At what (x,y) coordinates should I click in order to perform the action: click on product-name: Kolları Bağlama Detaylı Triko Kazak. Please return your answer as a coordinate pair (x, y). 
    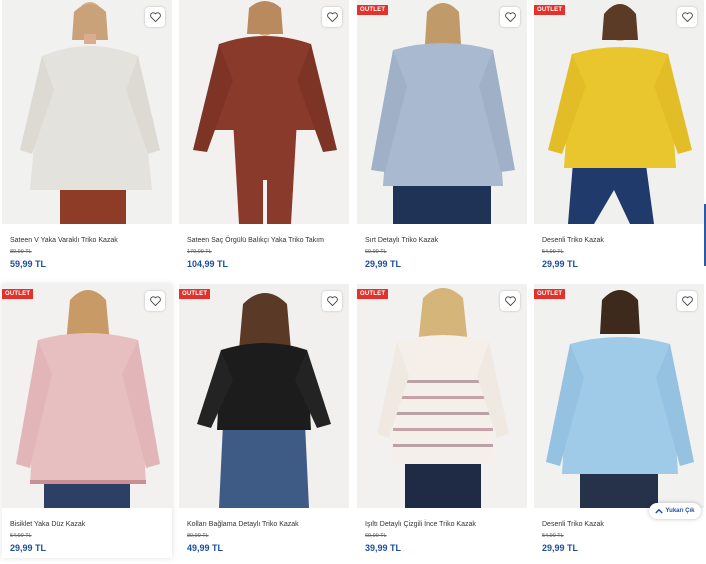
    Looking at the image, I should click on (243, 524).